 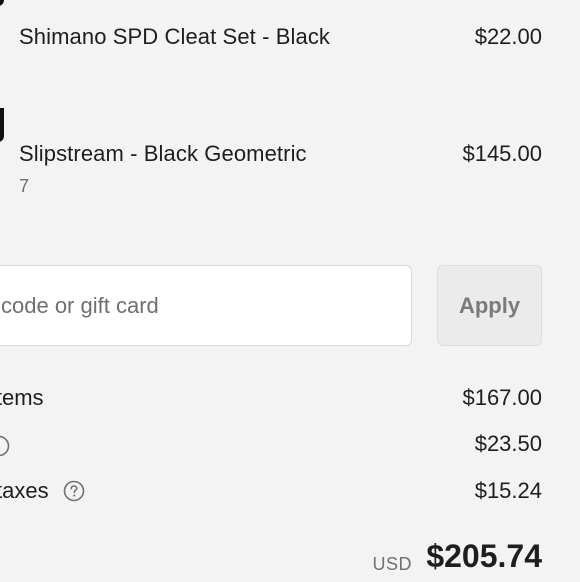 I want to click on total-row: USD $205.74, so click(x=290, y=560).